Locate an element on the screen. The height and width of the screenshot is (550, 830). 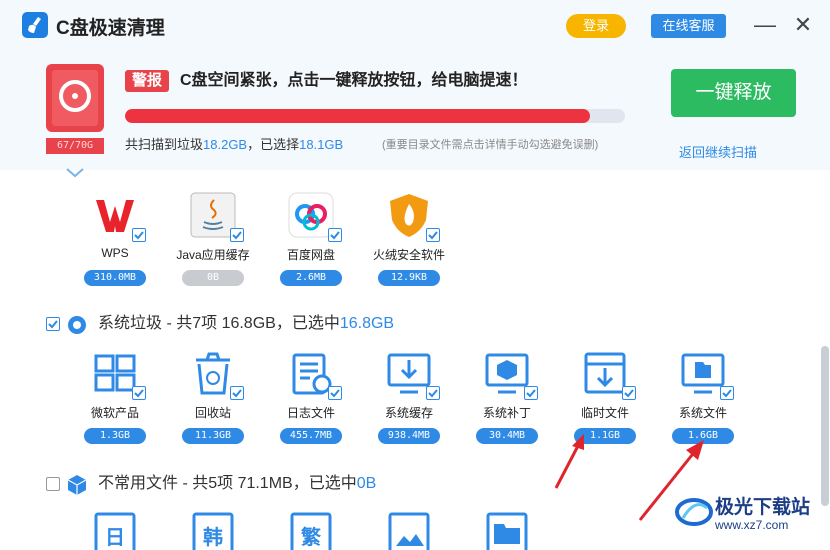
broom-icon is located at coordinates (35, 25).